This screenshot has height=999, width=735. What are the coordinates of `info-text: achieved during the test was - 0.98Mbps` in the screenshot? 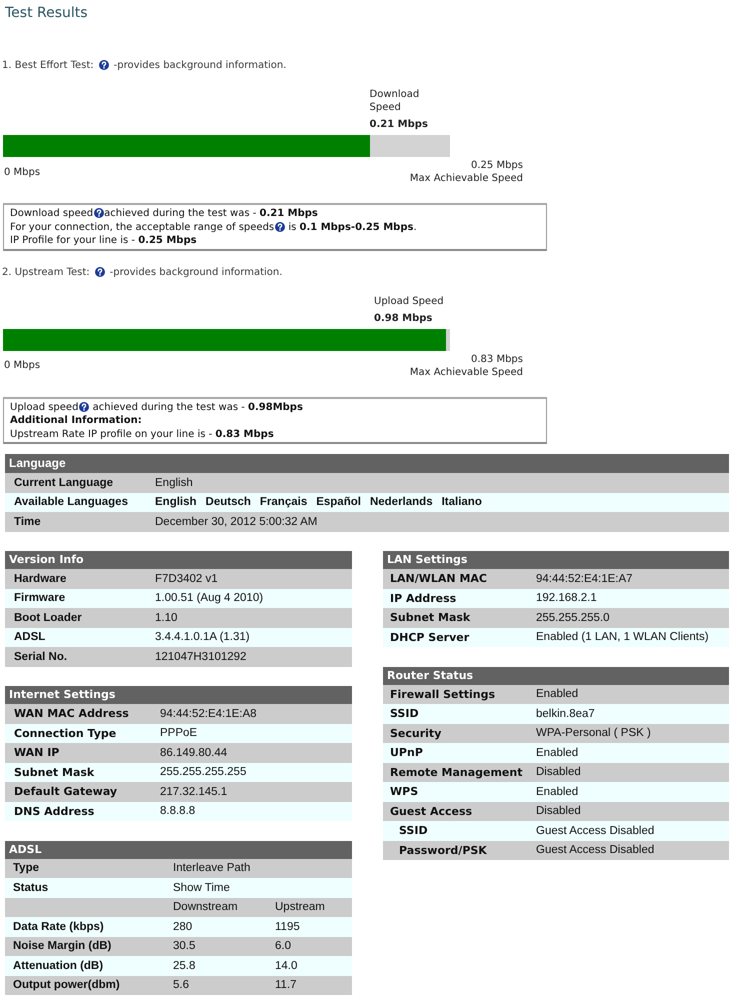 It's located at (197, 407).